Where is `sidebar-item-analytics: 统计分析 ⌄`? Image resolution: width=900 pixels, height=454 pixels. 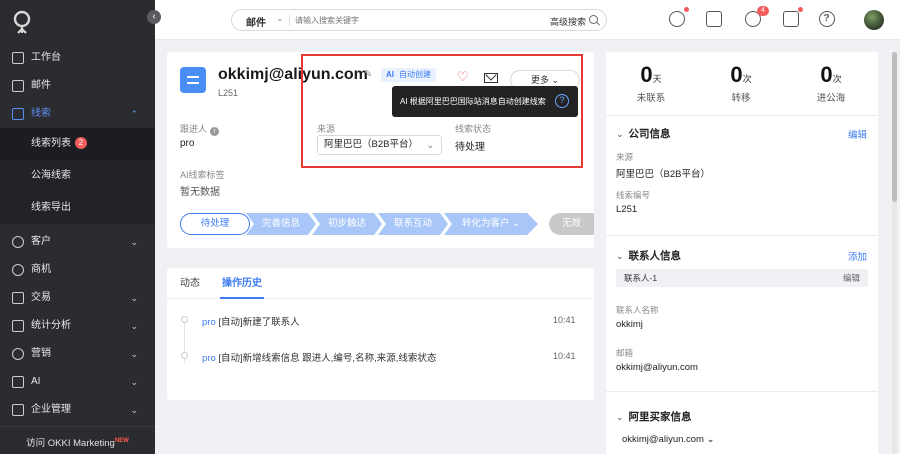
sidebar-item-analytics: 统计分析 ⌄ is located at coordinates (77, 326).